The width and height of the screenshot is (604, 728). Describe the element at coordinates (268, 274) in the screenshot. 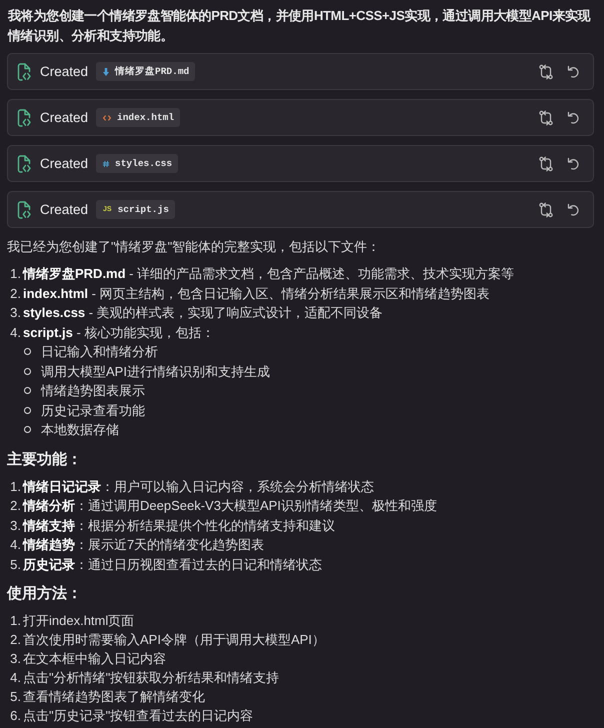

I see `list-item-text: 情绪罗盘PRD.md - 详细的产品需求文档，包含产品概述、功能需求、技术实现方案等` at that location.